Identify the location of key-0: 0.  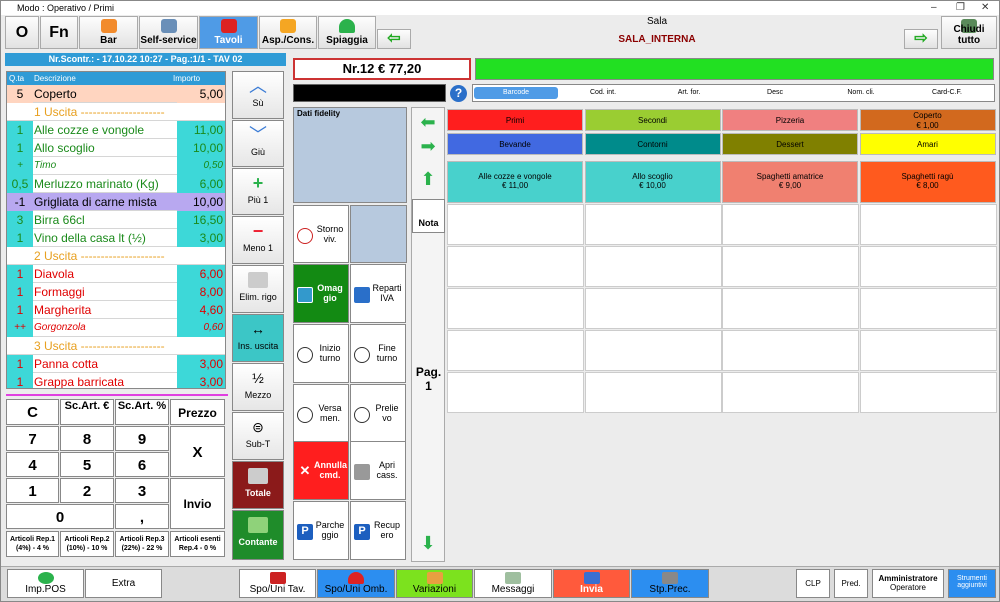
(60, 516).